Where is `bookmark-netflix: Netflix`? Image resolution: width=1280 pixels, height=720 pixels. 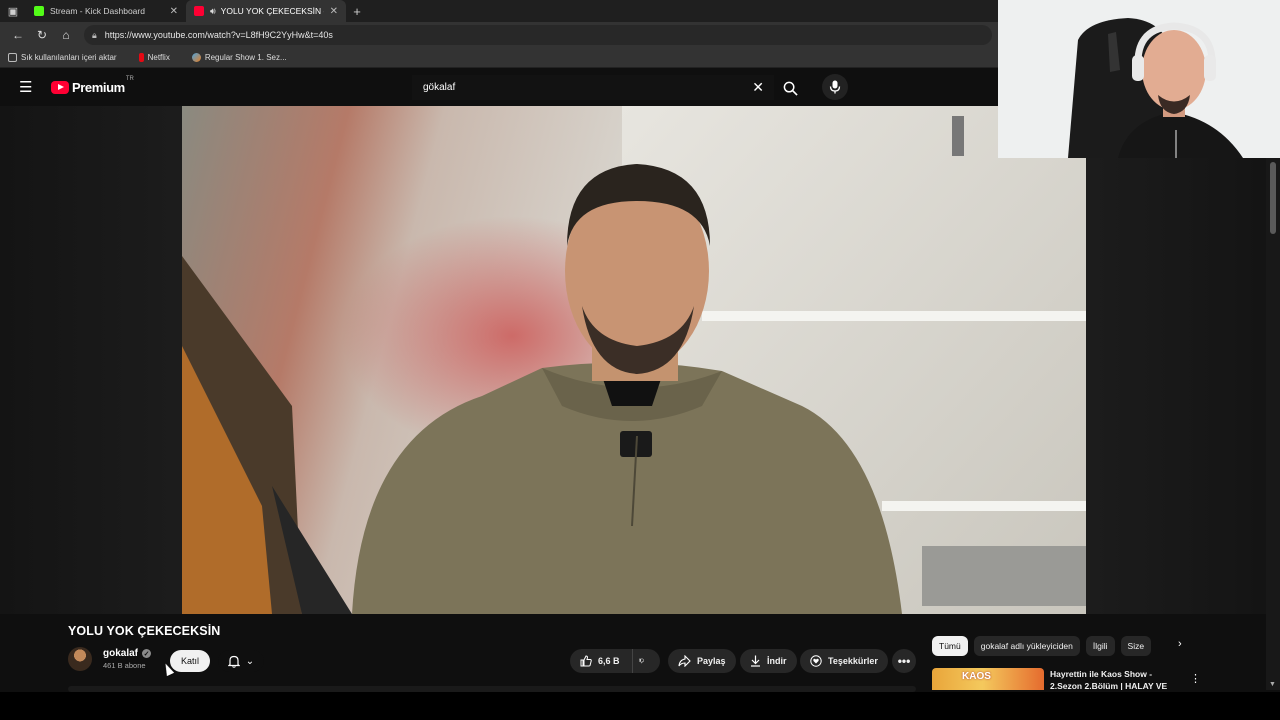
bookmark-netflix: Netflix is located at coordinates (154, 57).